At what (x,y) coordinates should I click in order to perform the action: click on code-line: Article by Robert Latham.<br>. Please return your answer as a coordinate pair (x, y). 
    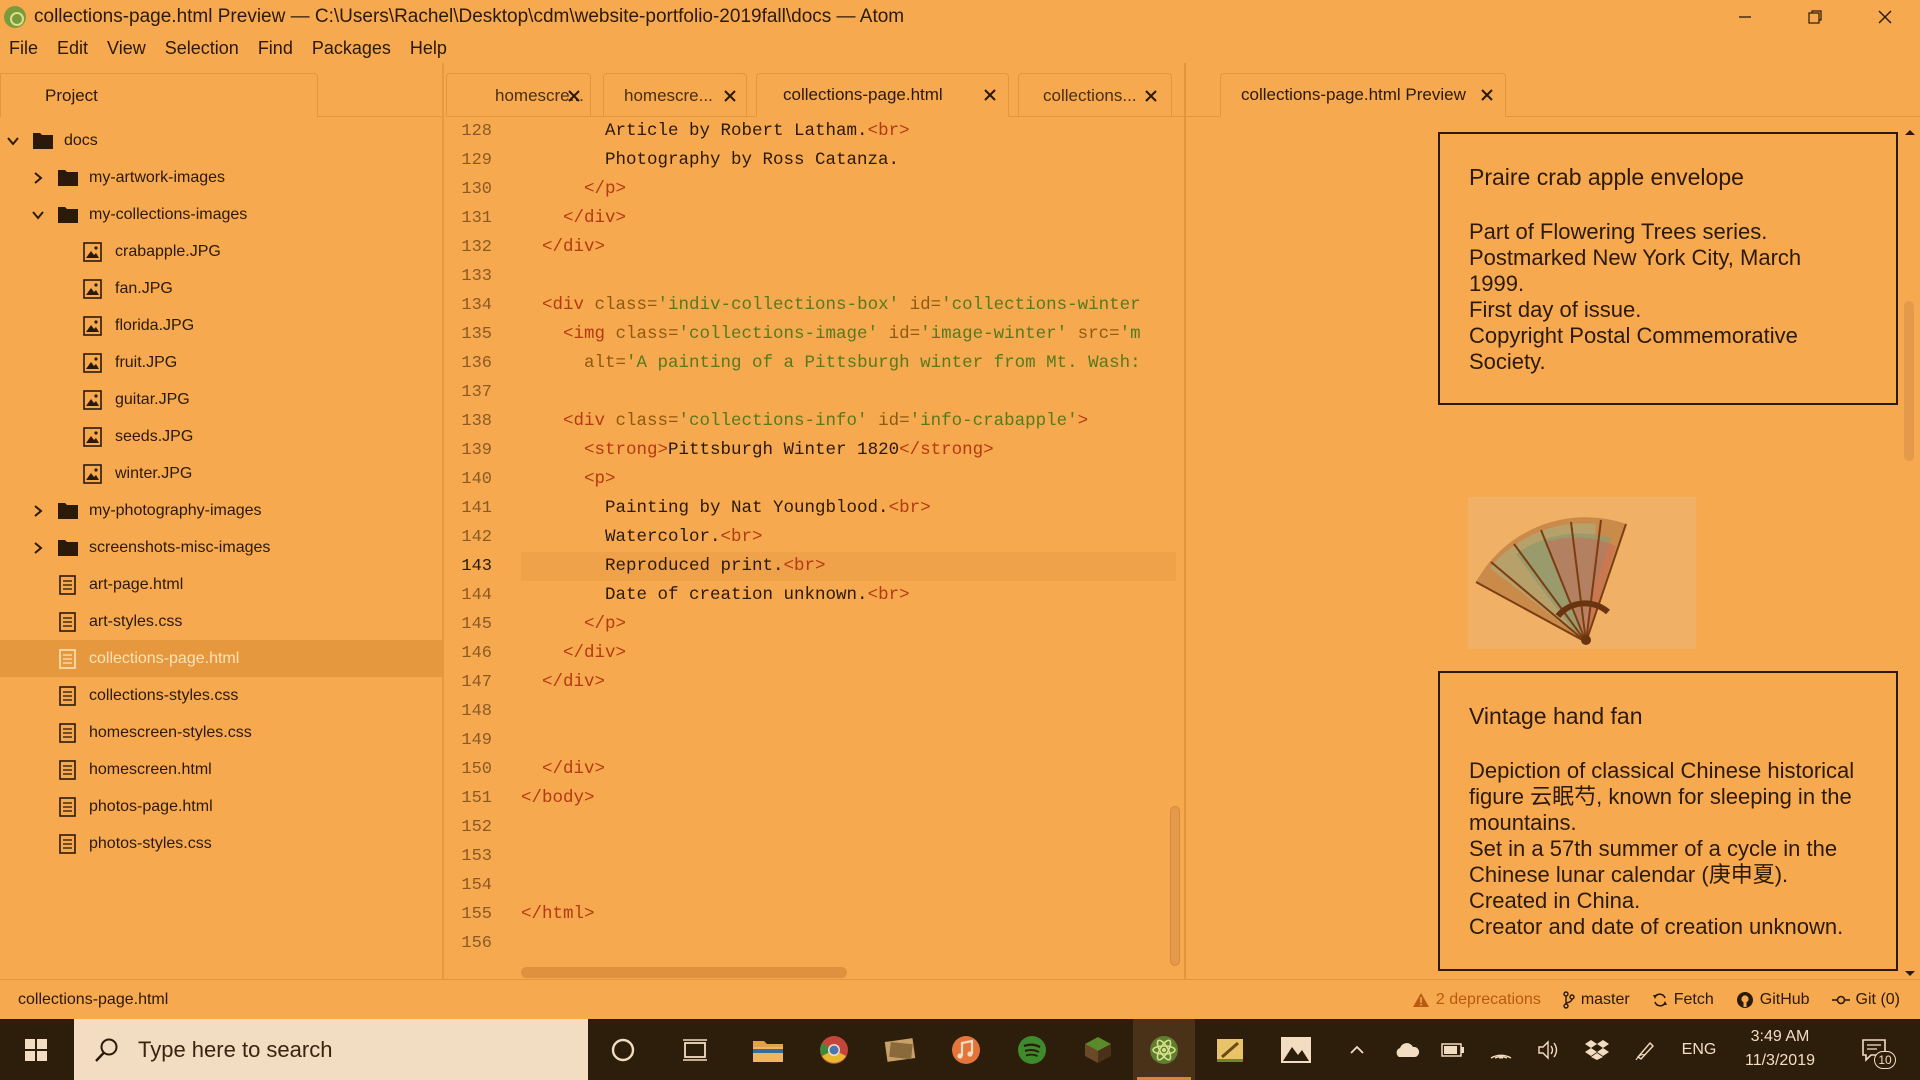
    Looking at the image, I should click on (848, 131).